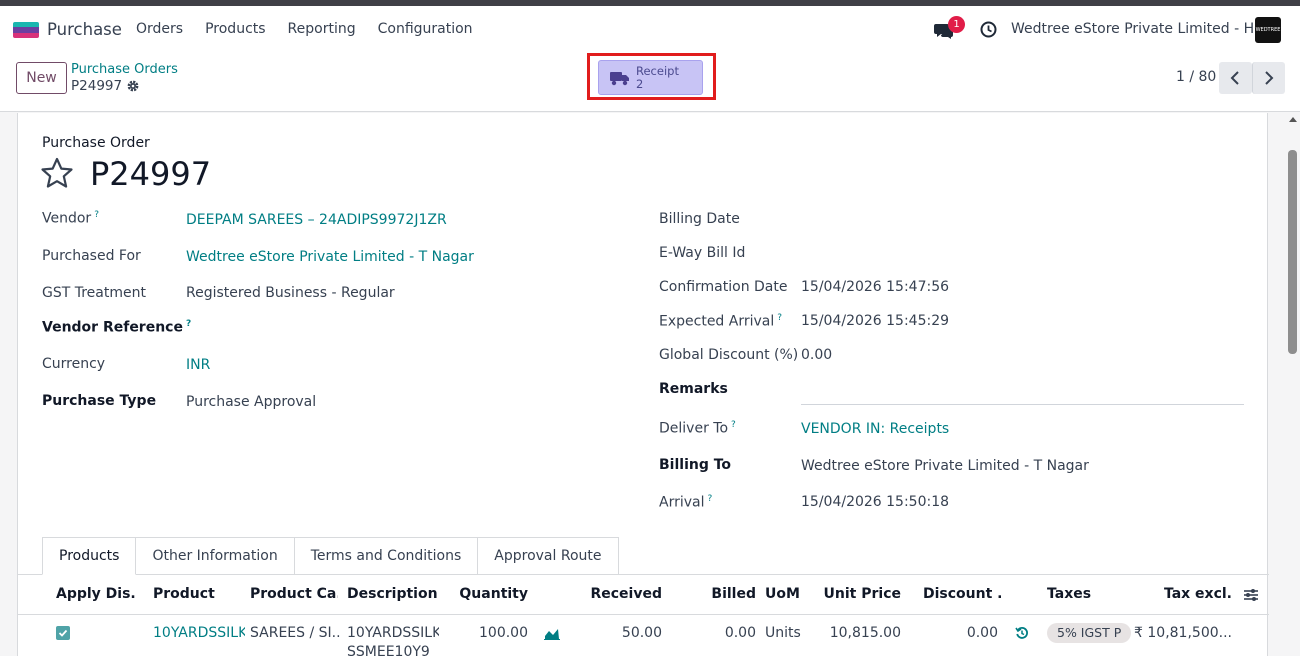  What do you see at coordinates (26, 30) in the screenshot?
I see `purchase-app-icon` at bounding box center [26, 30].